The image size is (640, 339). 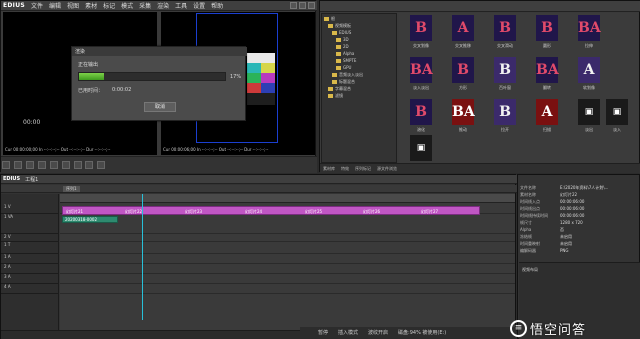 I want to click on menu-item-settings: 设置, so click(x=199, y=5).